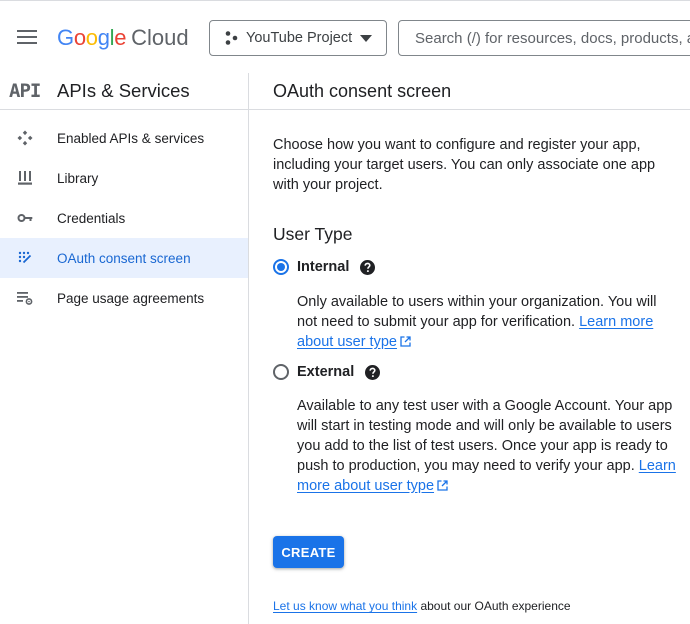 The width and height of the screenshot is (690, 624). Describe the element at coordinates (323, 267) in the screenshot. I see `radio-label-internal: Internal` at that location.